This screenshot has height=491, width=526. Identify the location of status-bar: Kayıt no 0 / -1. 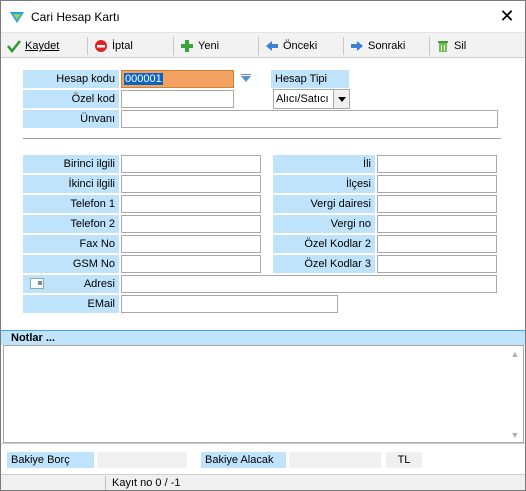
(263, 482).